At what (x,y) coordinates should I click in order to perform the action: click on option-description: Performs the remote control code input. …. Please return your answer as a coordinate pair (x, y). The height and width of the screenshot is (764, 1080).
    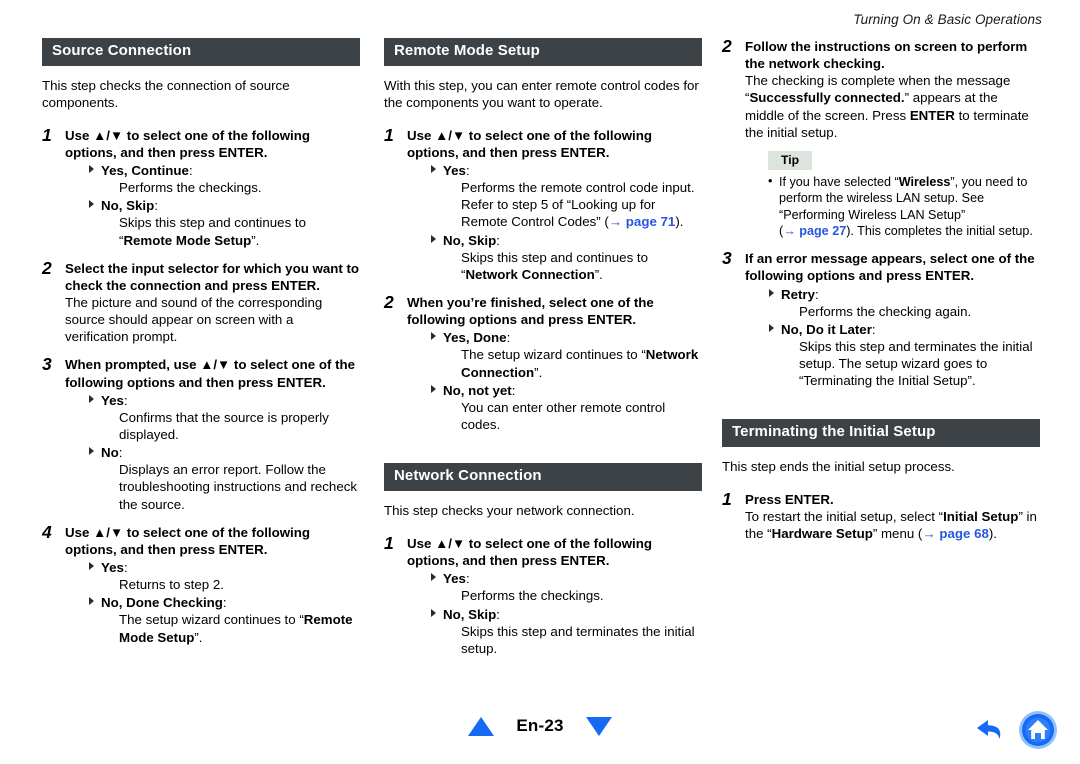
    Looking at the image, I should click on (578, 205).